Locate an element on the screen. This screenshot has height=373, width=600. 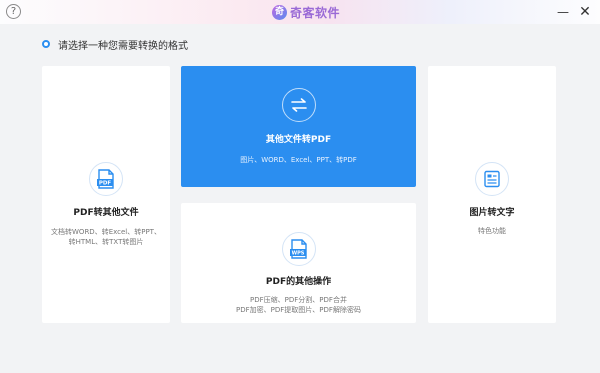
card-title: 其他文件转PDF is located at coordinates (298, 140).